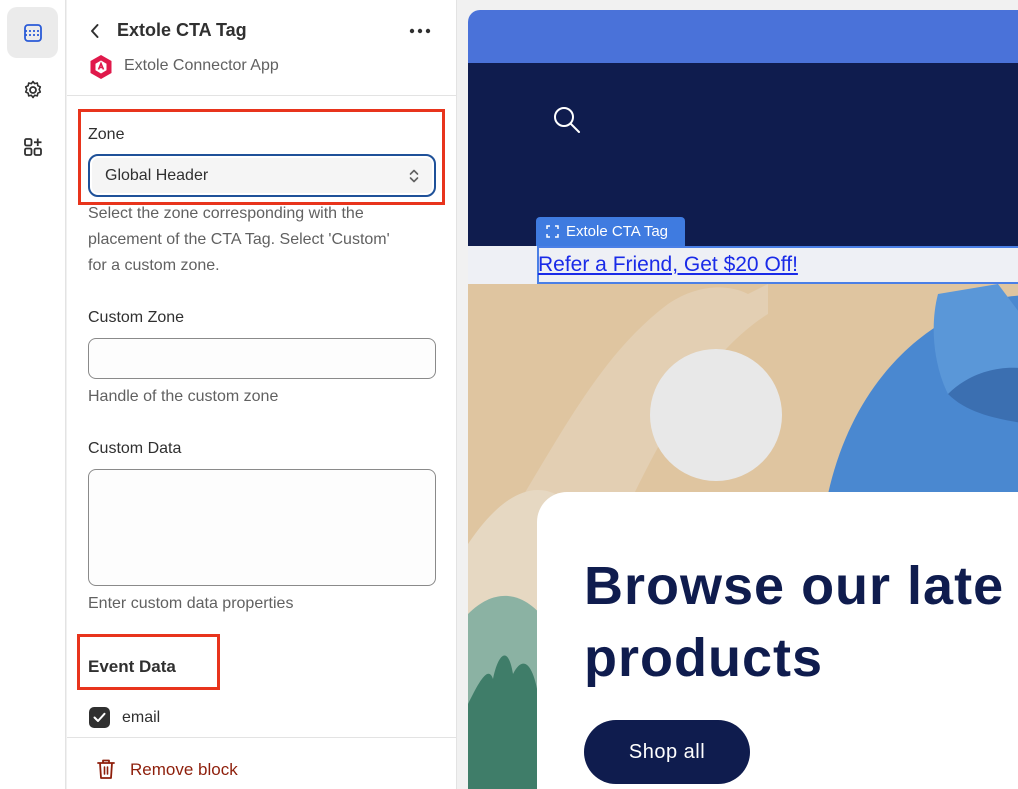  I want to click on sections-nav-button, so click(32, 32).